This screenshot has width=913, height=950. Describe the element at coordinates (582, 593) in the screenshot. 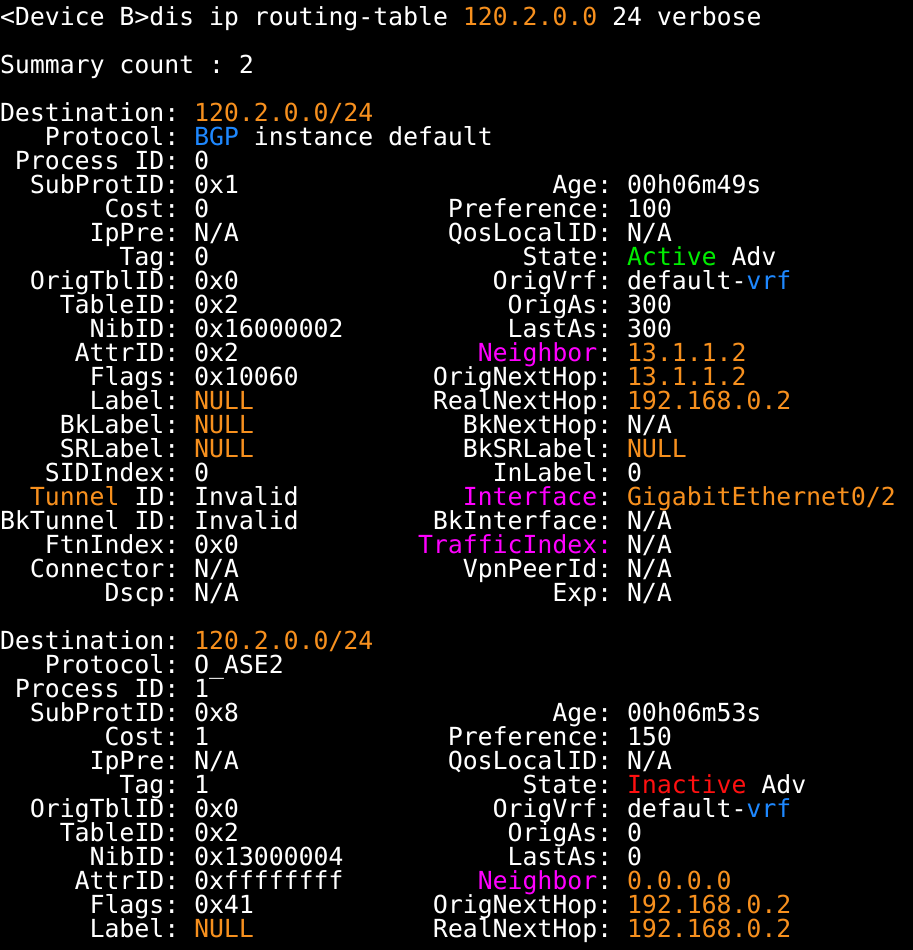

I see `field-label: Exp:` at that location.